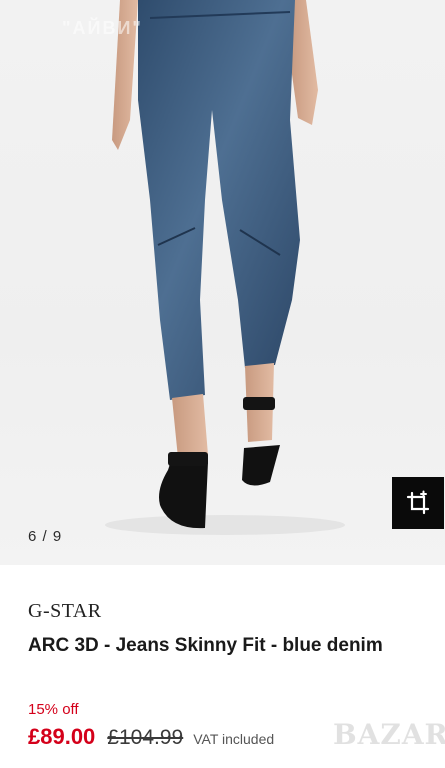 Image resolution: width=445 pixels, height=768 pixels. I want to click on vat-note: VAT included, so click(234, 739).